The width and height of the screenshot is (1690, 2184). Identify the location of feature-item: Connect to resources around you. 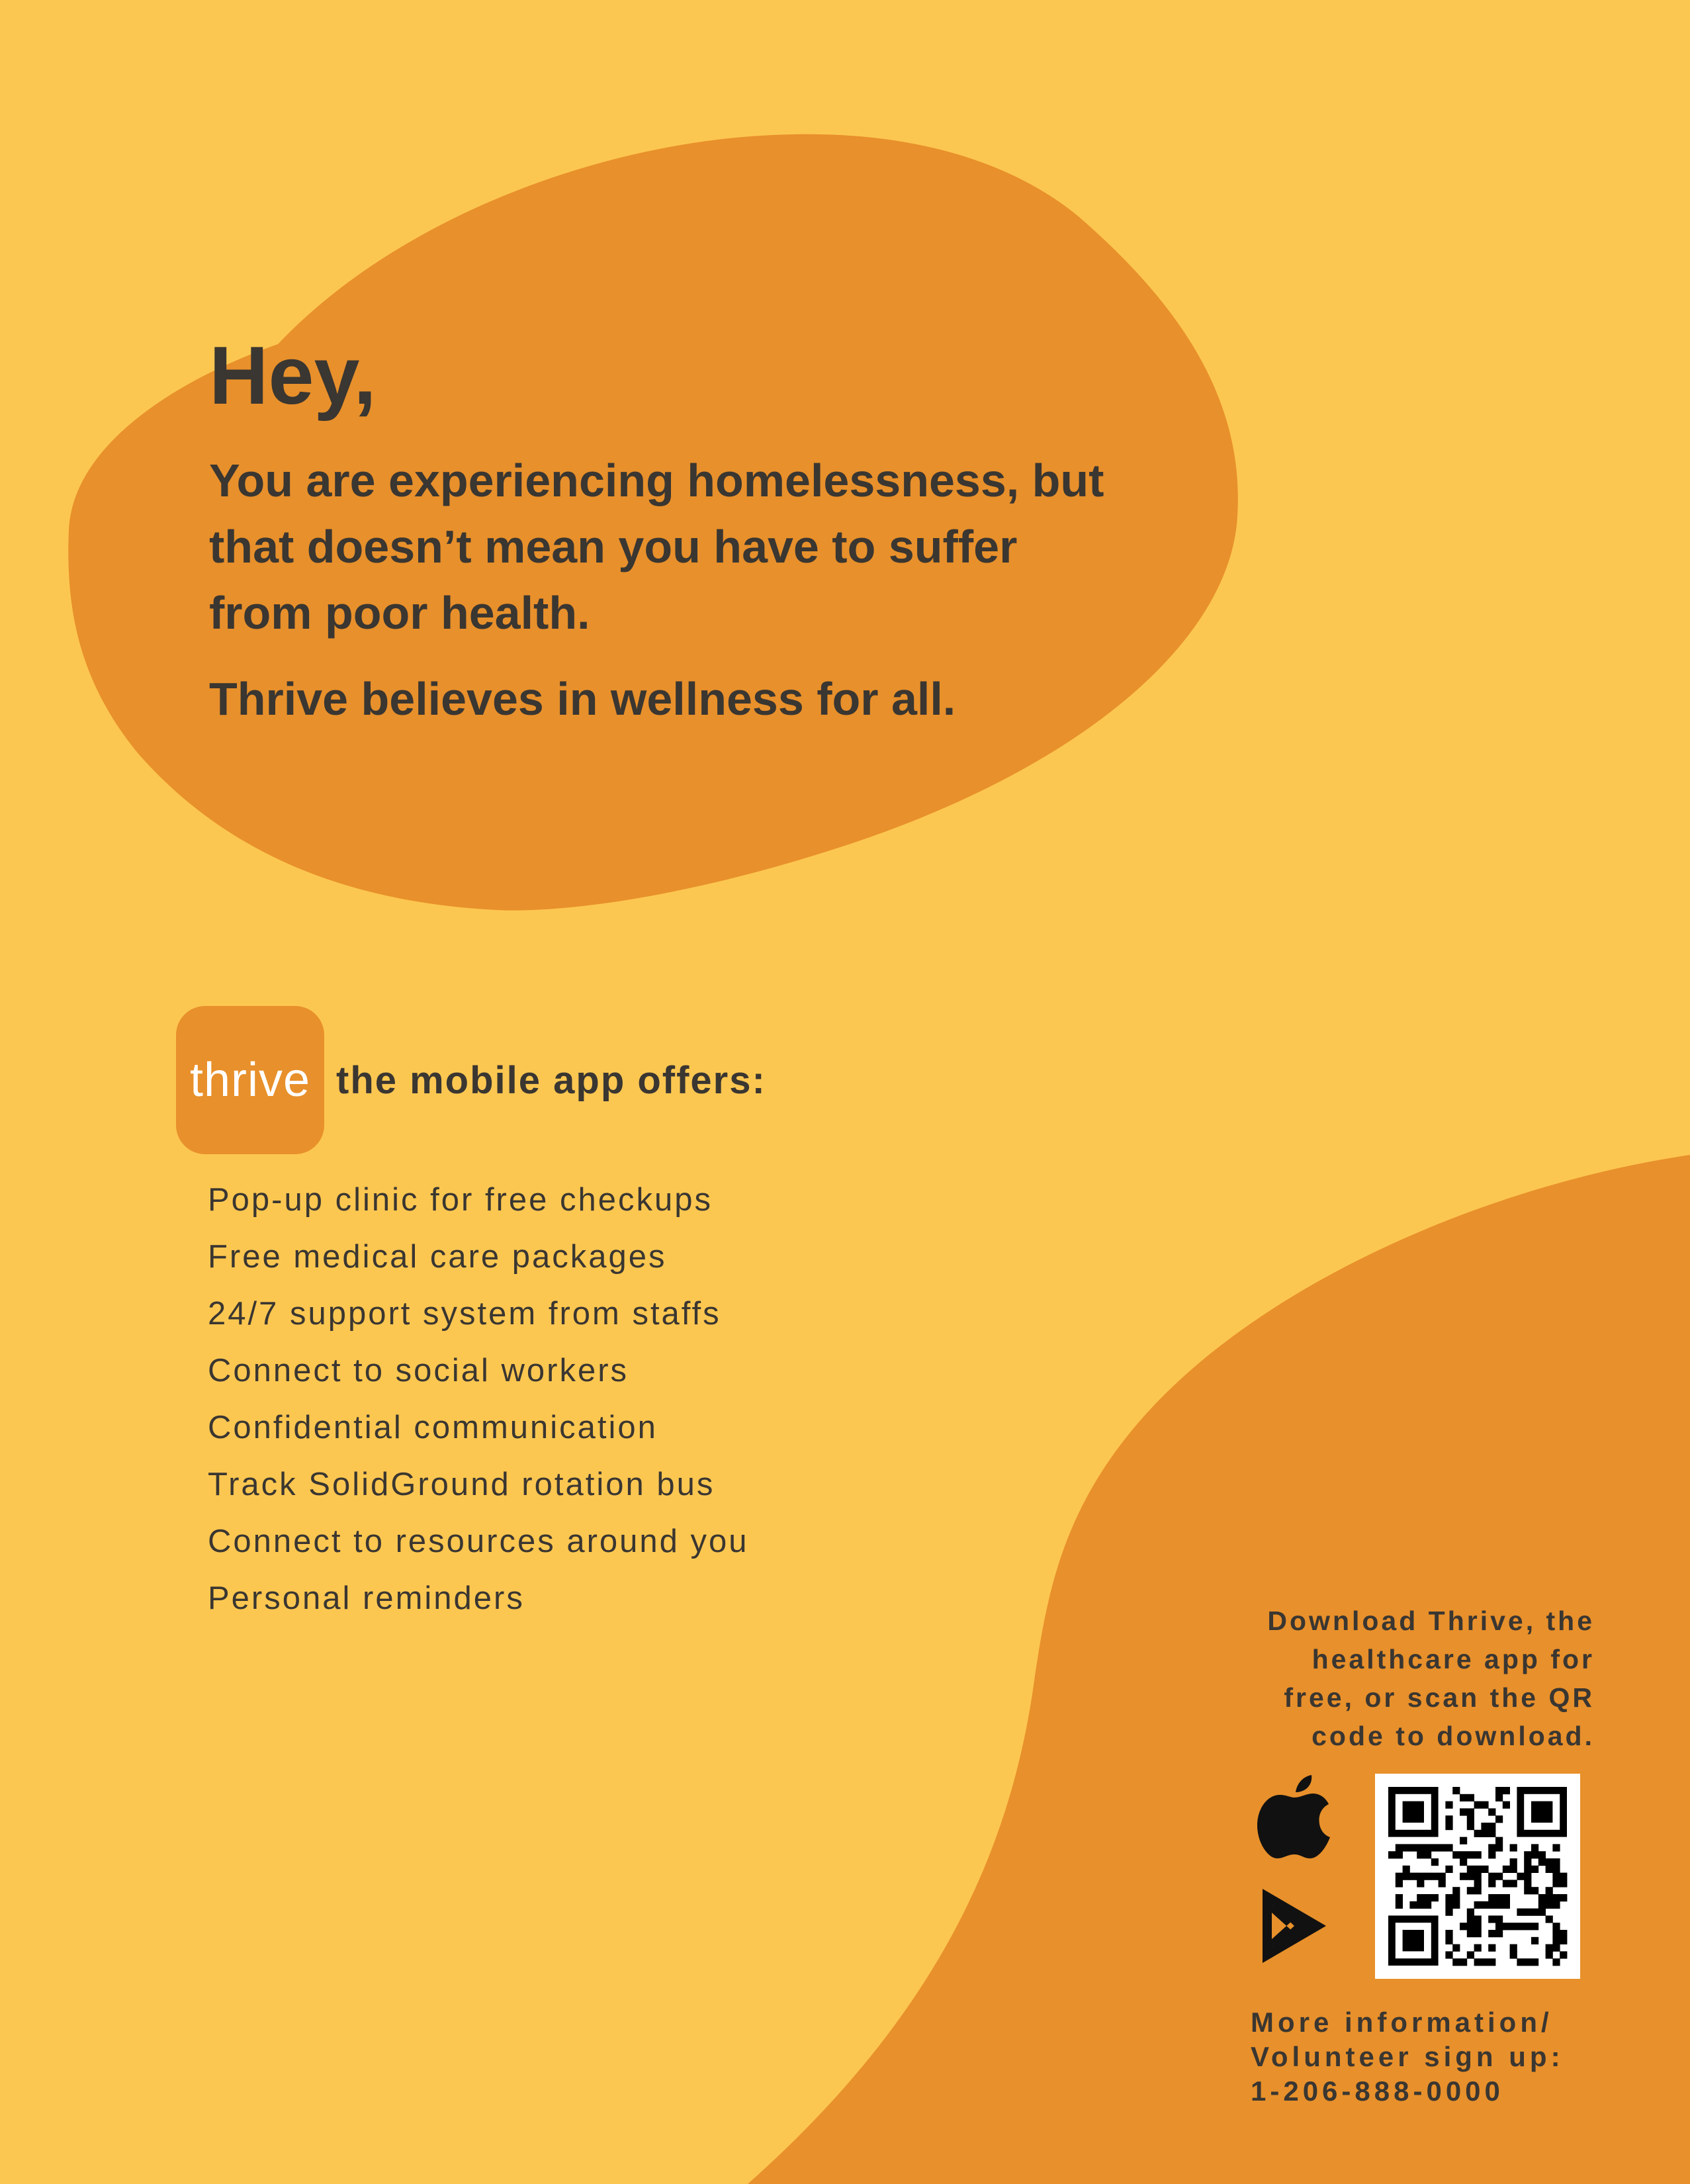
(478, 1541).